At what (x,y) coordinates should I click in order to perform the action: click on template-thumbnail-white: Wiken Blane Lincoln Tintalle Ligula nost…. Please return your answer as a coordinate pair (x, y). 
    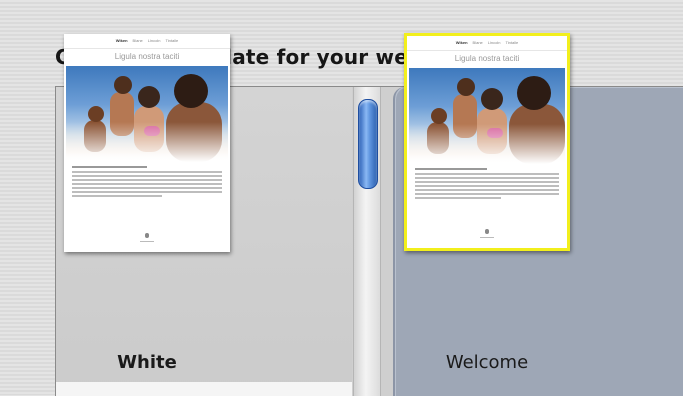
    Looking at the image, I should click on (147, 143).